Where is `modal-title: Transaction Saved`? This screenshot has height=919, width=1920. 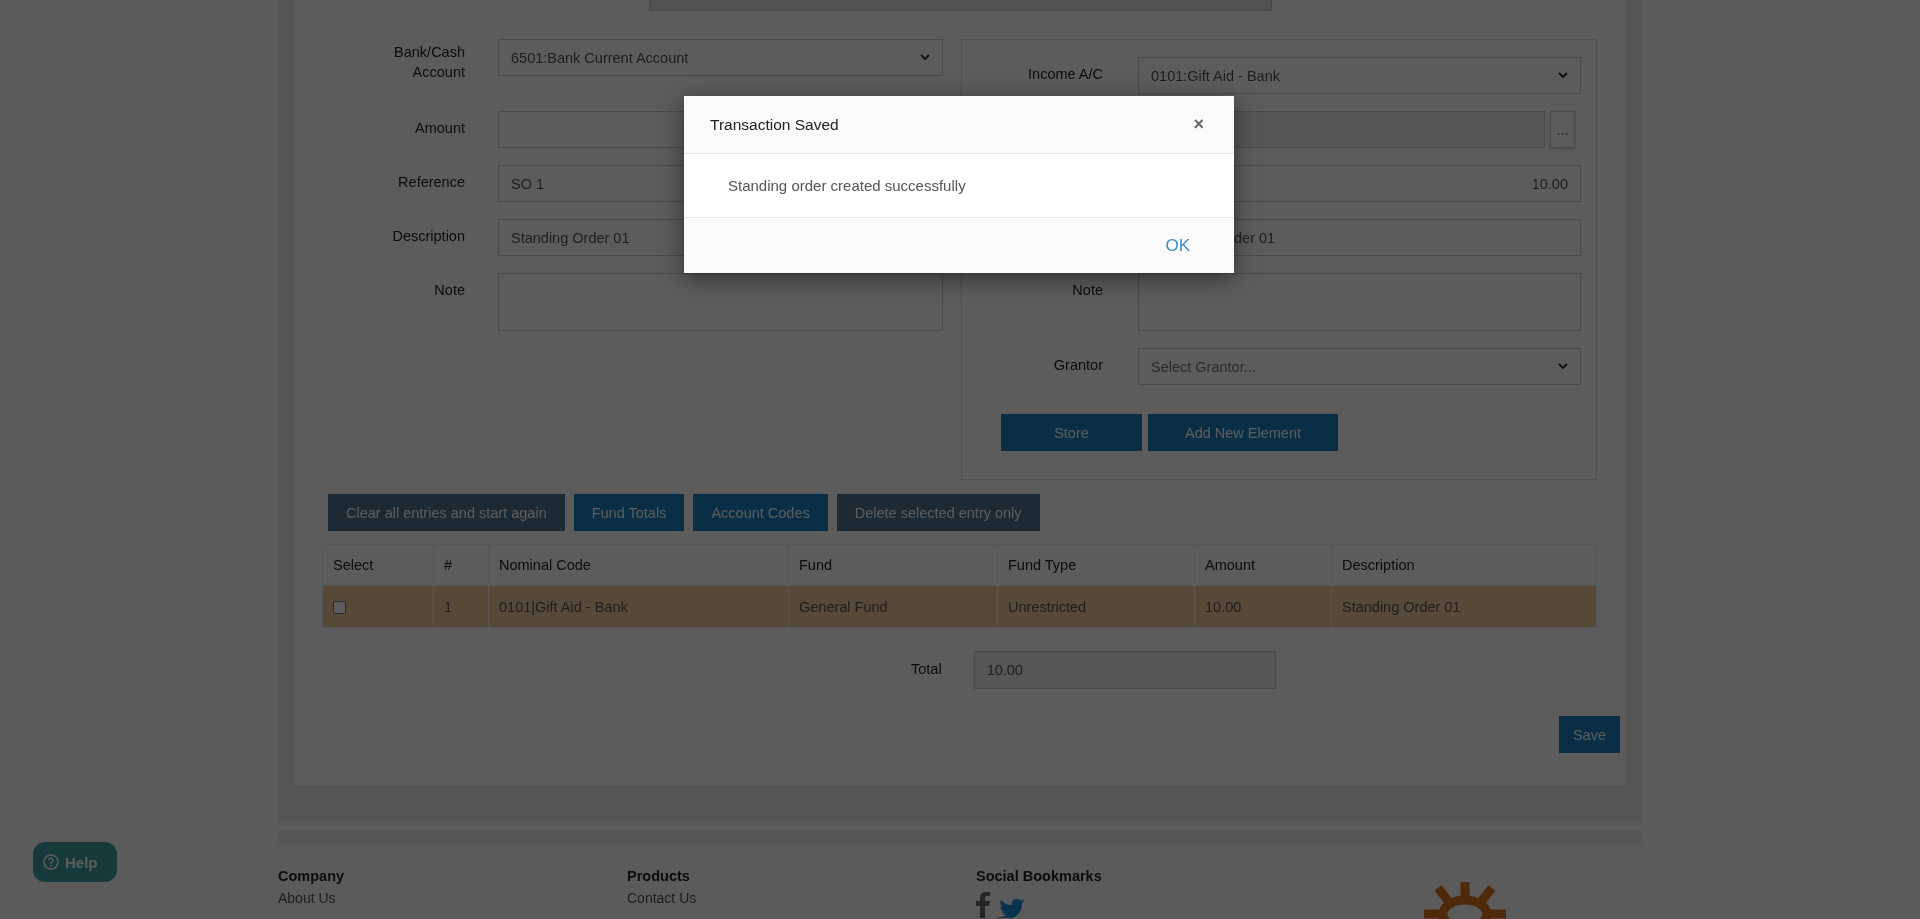
modal-title: Transaction Saved is located at coordinates (774, 124).